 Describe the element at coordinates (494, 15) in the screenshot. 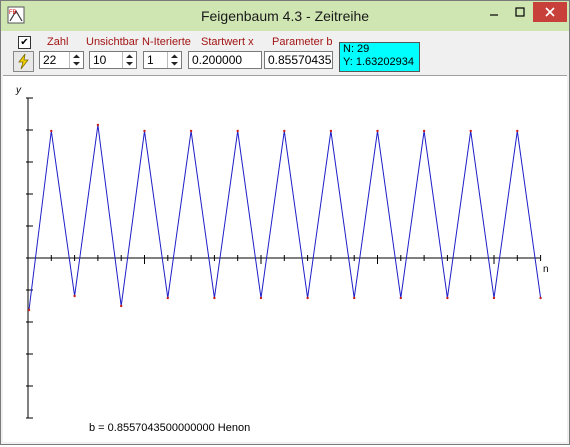

I see `minimize-icon` at that location.